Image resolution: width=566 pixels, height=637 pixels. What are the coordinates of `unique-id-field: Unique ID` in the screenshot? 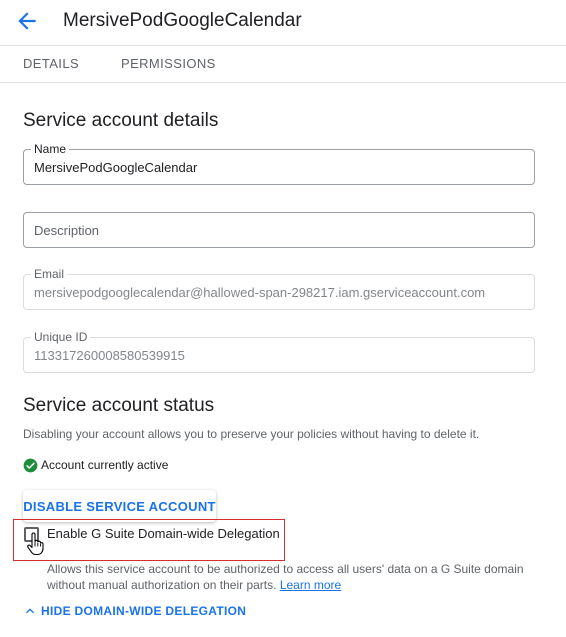 It's located at (279, 351).